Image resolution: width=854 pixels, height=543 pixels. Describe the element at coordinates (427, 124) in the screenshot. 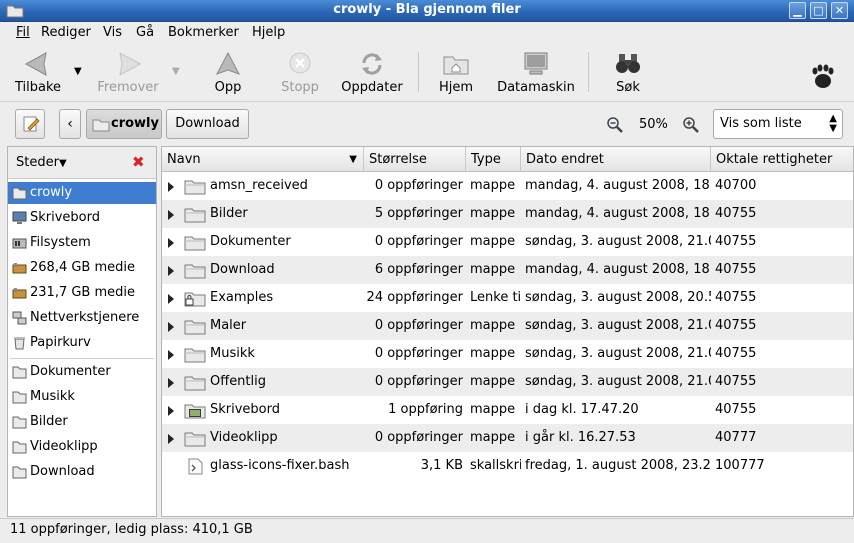

I see `location-bar: ‹ crowly Download 50% Vis som liste ▲ ▼` at that location.